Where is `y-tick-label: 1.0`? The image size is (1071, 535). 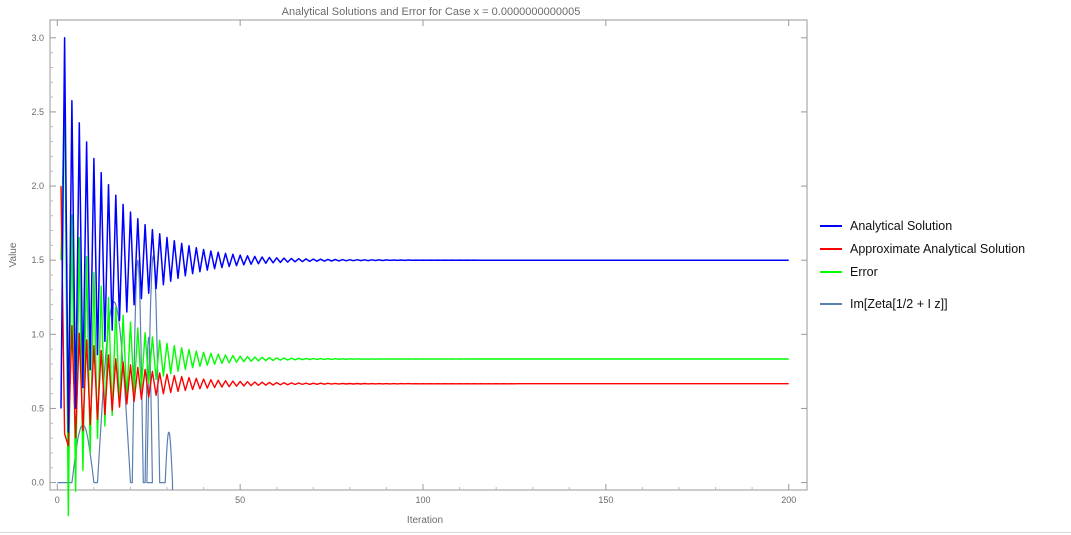
y-tick-label: 1.0 is located at coordinates (37, 334).